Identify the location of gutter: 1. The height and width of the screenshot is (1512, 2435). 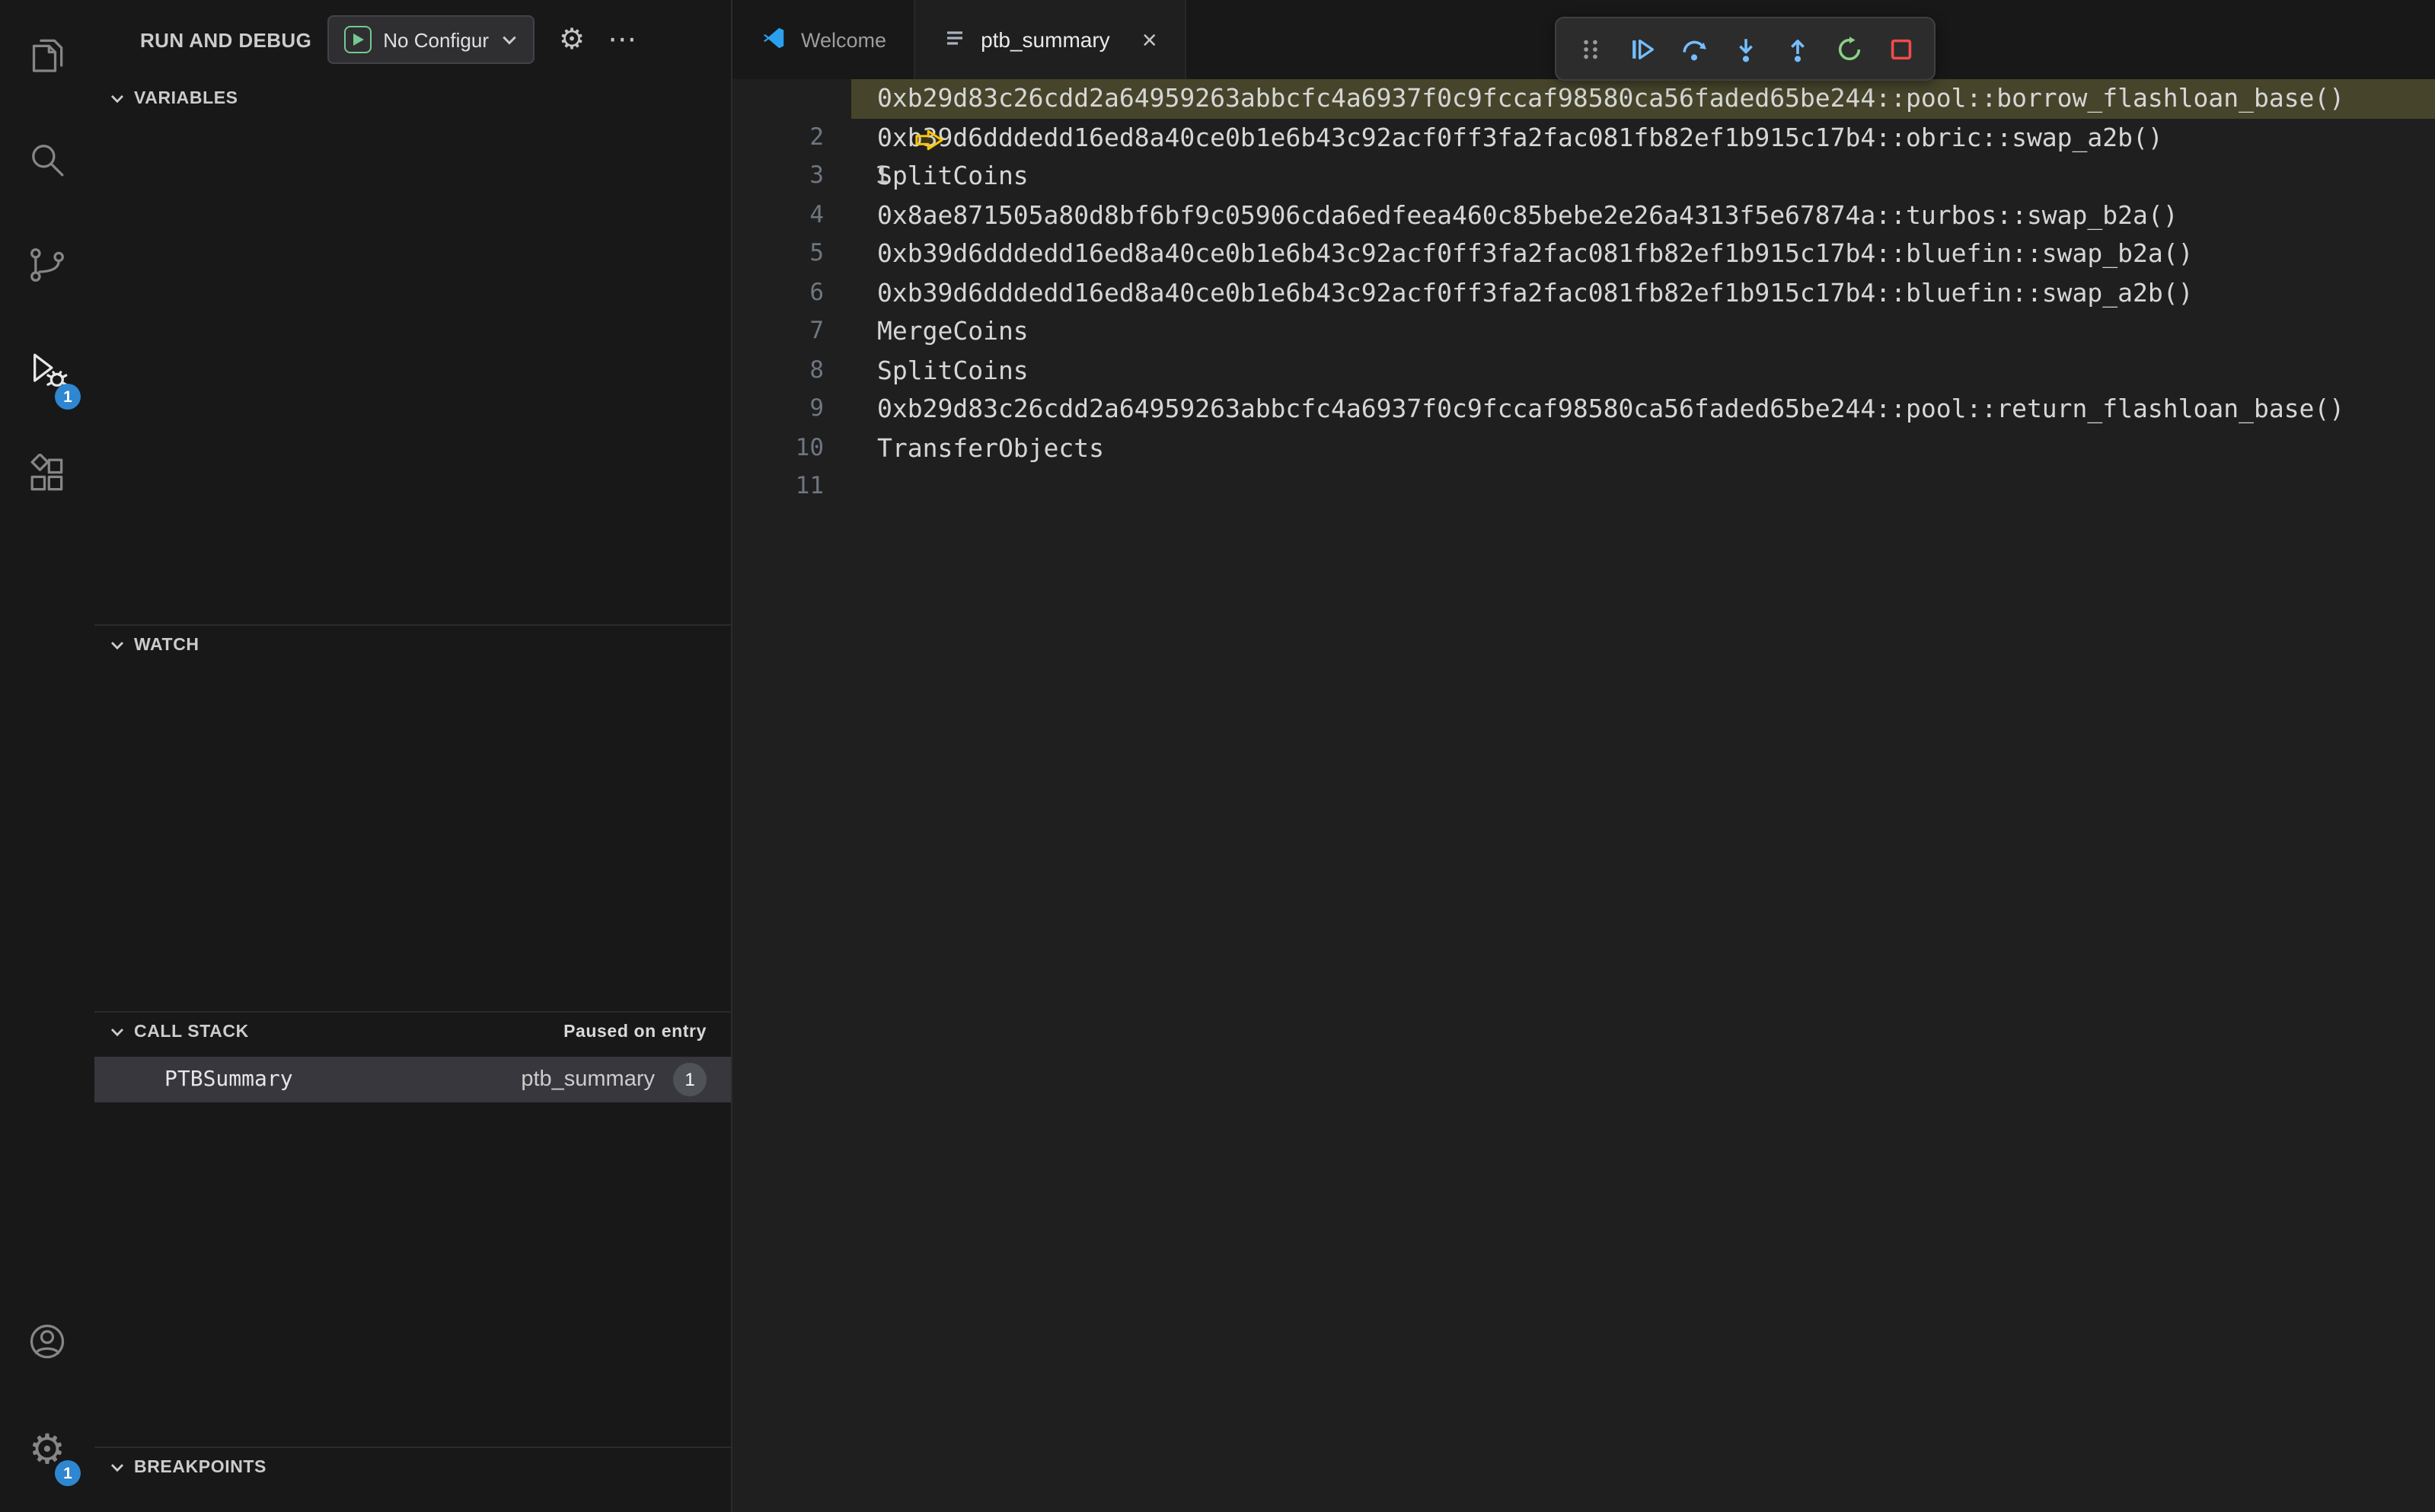
(837, 134).